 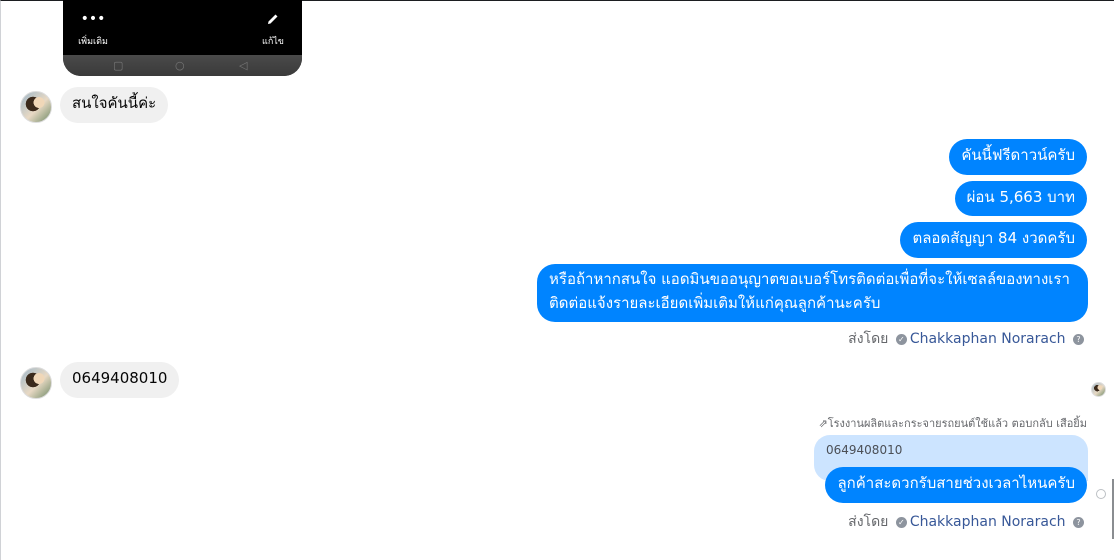 I want to click on message-status-icon, so click(x=1101, y=494).